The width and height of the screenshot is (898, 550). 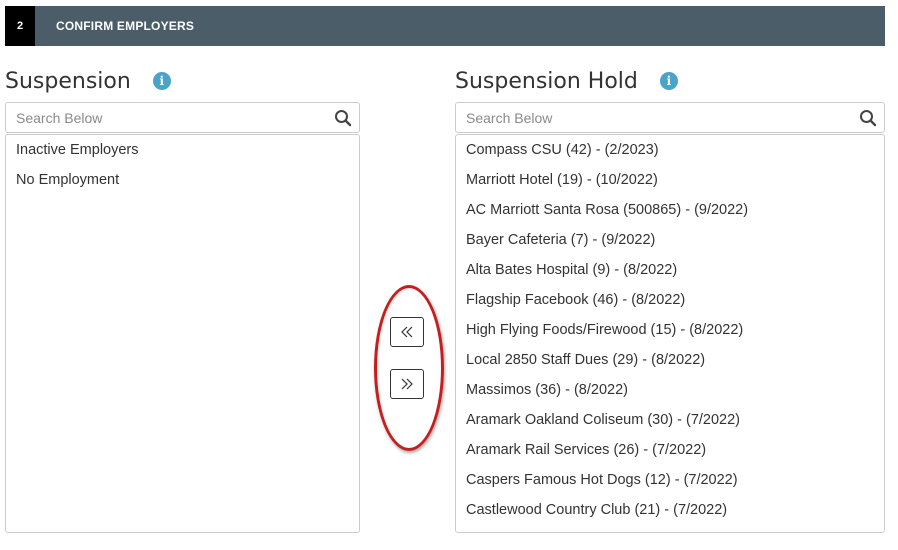 I want to click on step-title: CONFIRM EMPLOYERS, so click(x=125, y=26).